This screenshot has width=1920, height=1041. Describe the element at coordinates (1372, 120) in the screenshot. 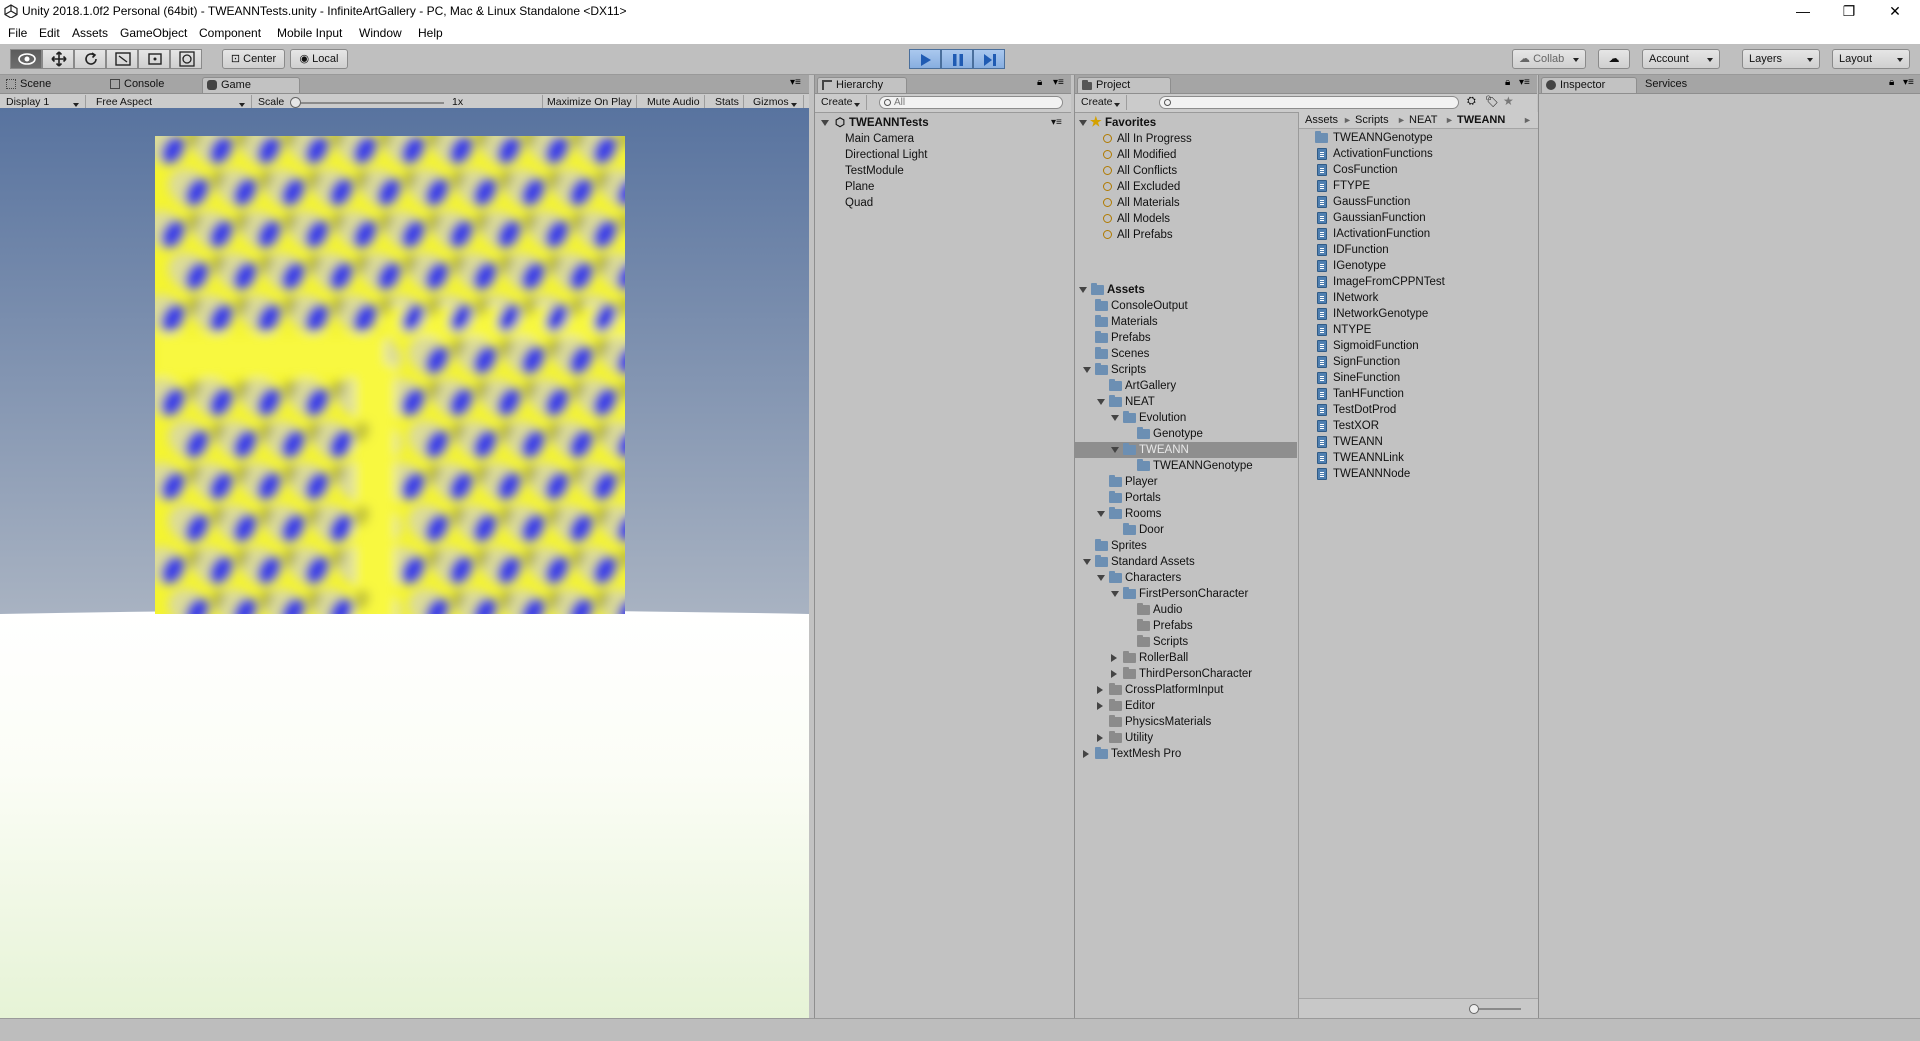

I see `breadcrumb-item: Scripts` at that location.